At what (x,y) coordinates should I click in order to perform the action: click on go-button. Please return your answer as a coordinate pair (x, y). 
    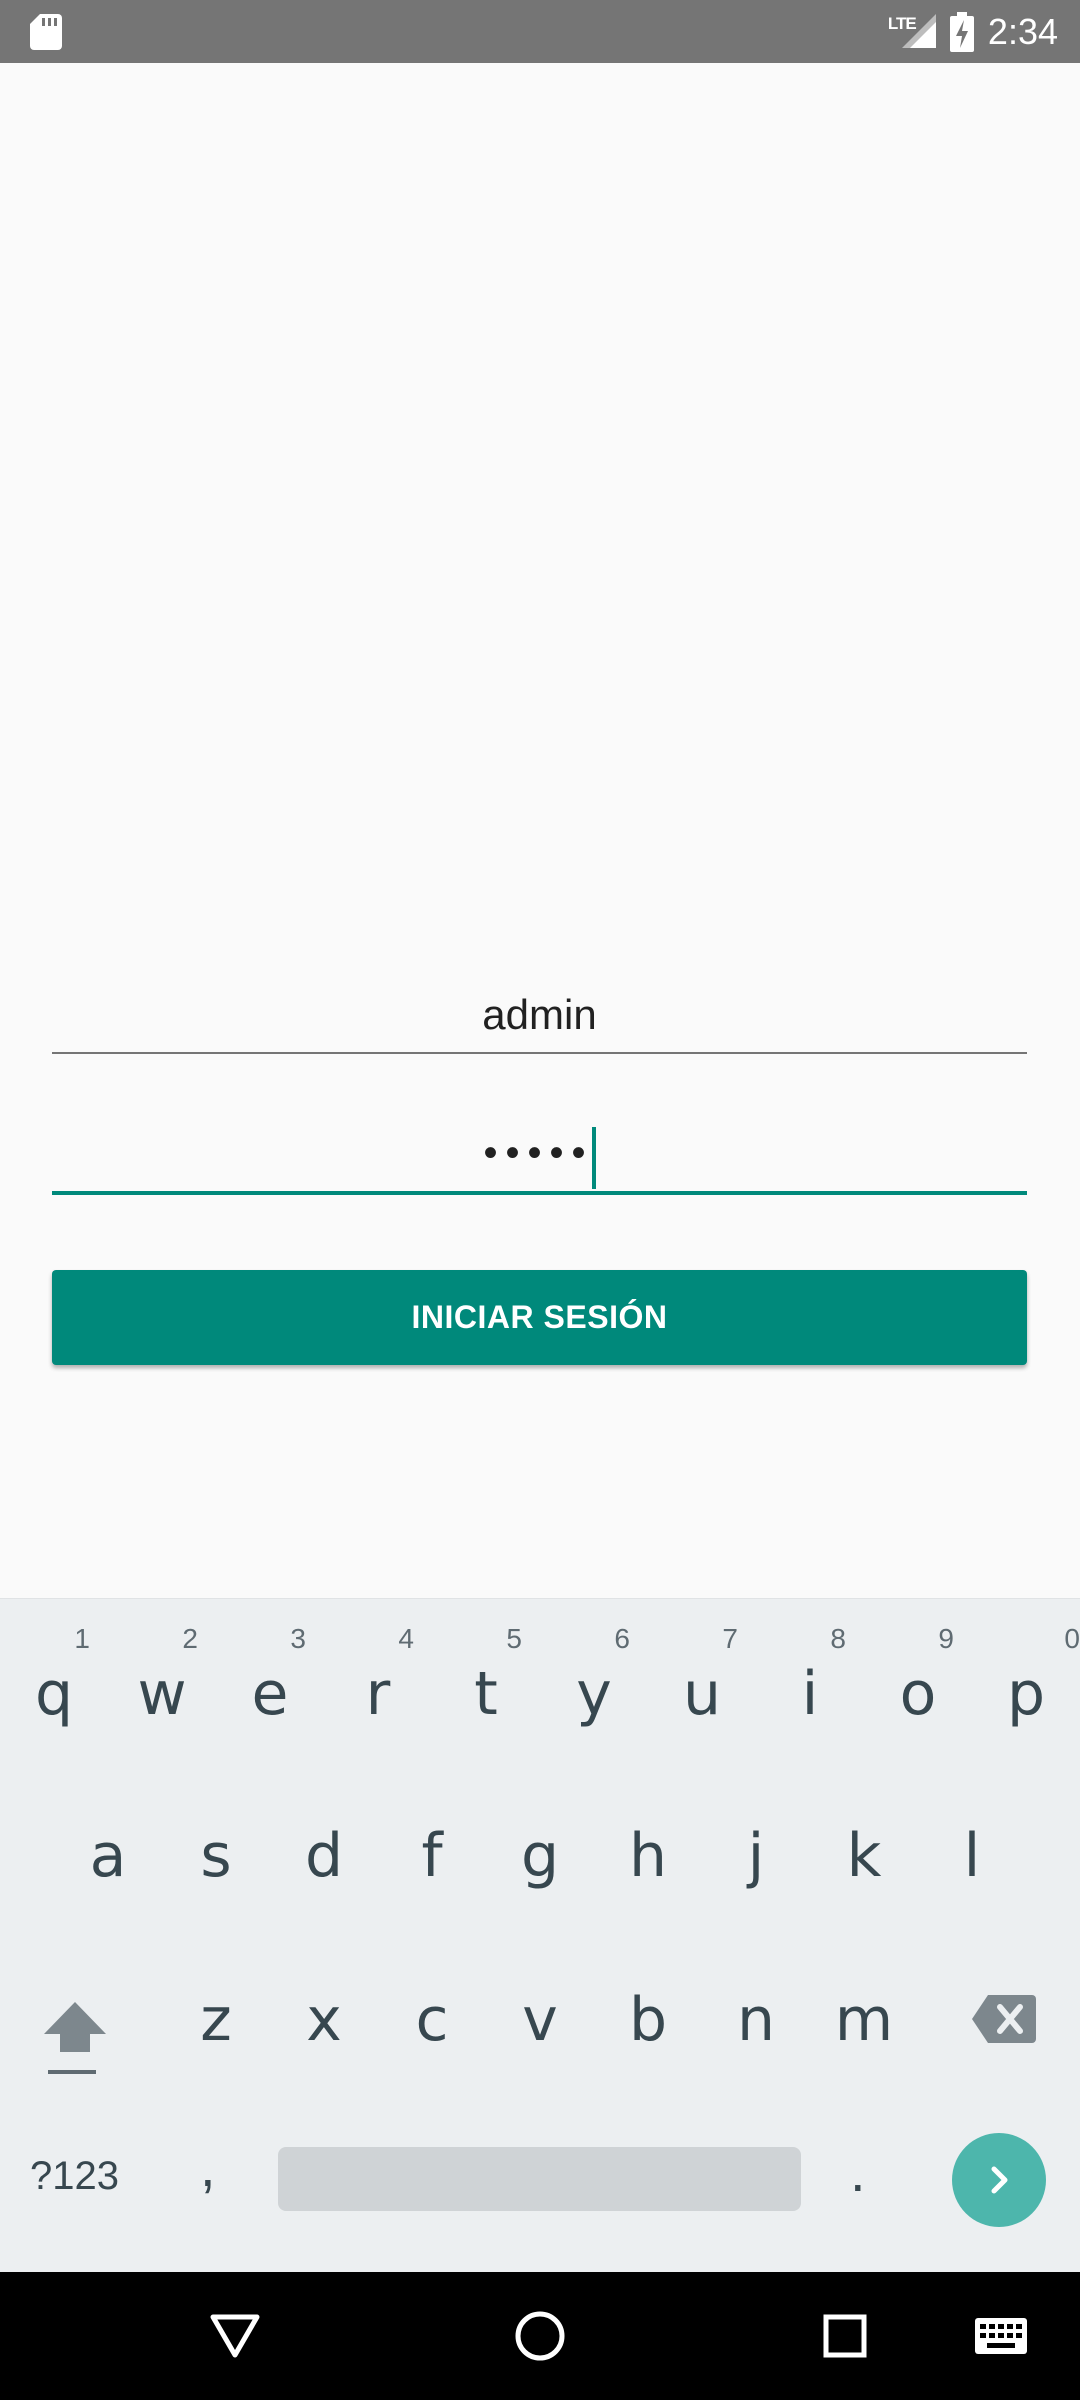
    Looking at the image, I should click on (999, 2180).